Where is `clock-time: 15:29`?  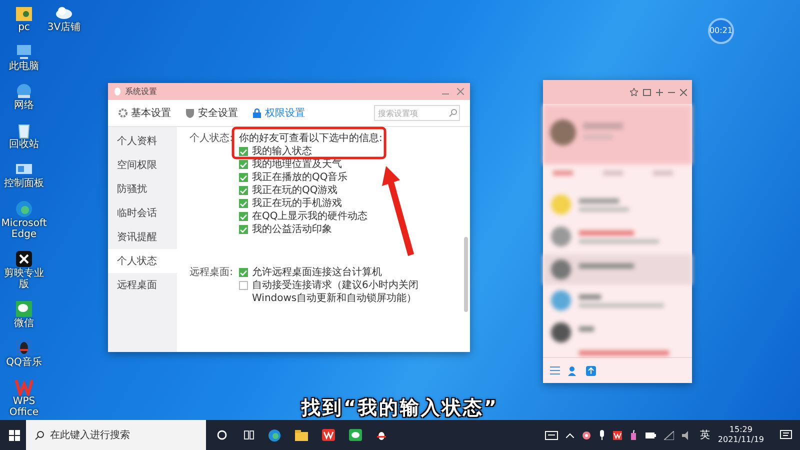
clock-time: 15:29 is located at coordinates (741, 430).